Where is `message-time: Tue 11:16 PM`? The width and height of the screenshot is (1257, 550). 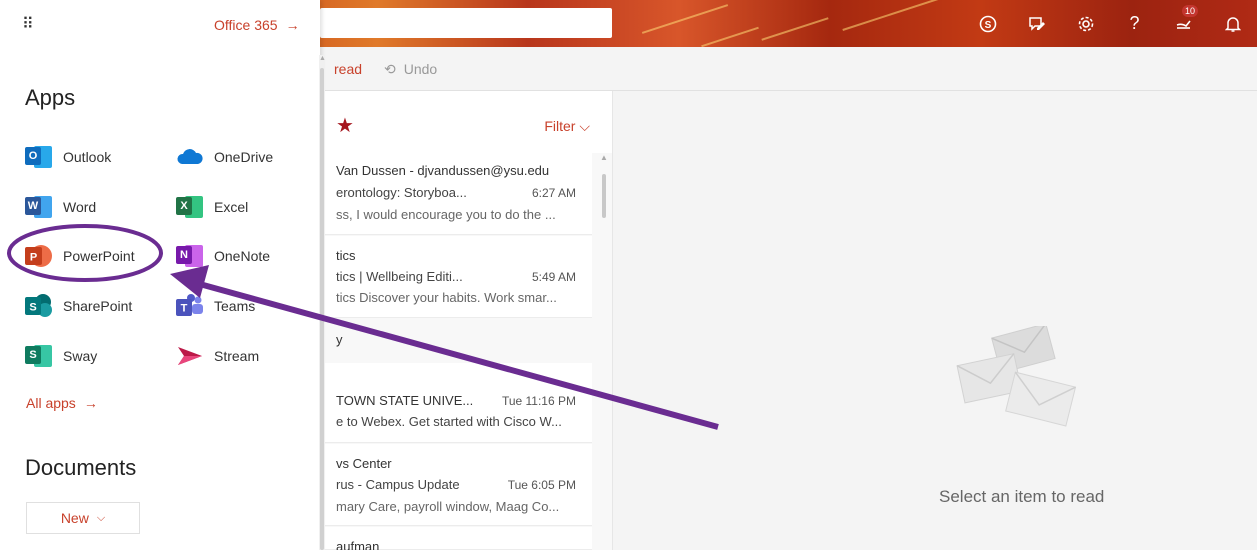
message-time: Tue 11:16 PM is located at coordinates (538, 401).